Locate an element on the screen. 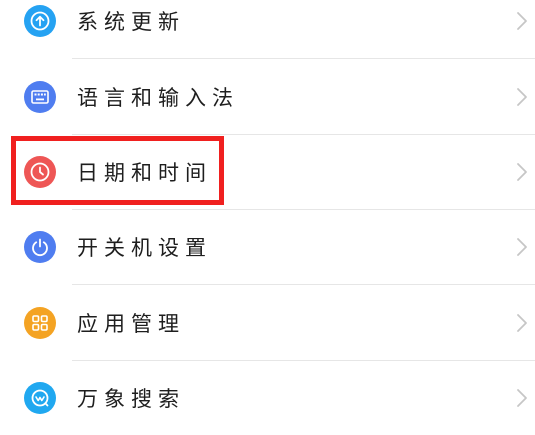  clock-icon is located at coordinates (40, 171).